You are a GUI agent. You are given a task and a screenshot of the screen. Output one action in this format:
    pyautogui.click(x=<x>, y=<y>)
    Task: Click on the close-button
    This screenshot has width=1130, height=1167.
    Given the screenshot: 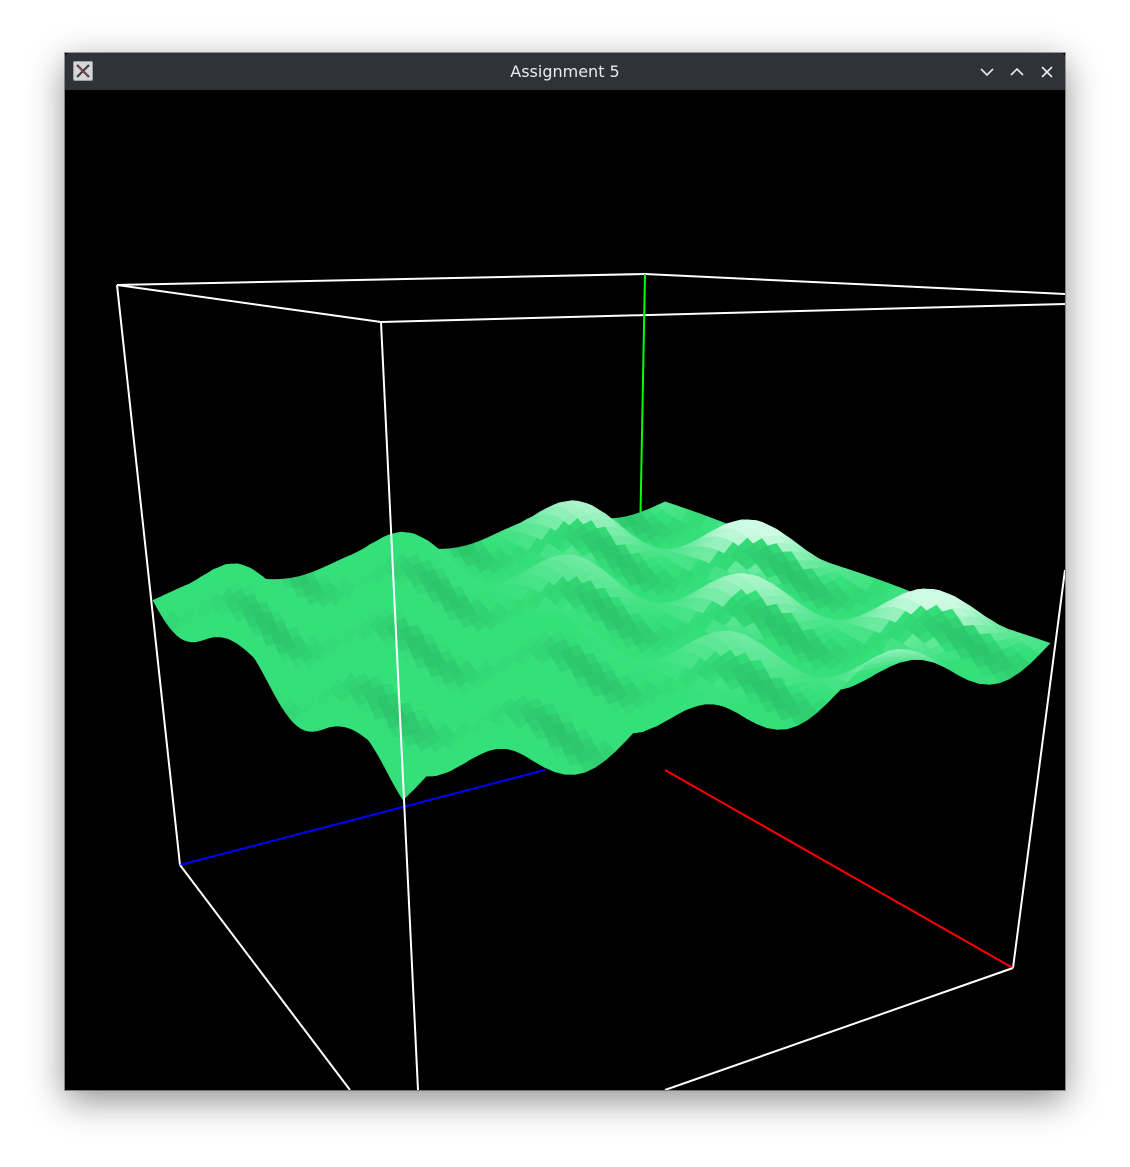 What is the action you would take?
    pyautogui.click(x=1047, y=72)
    